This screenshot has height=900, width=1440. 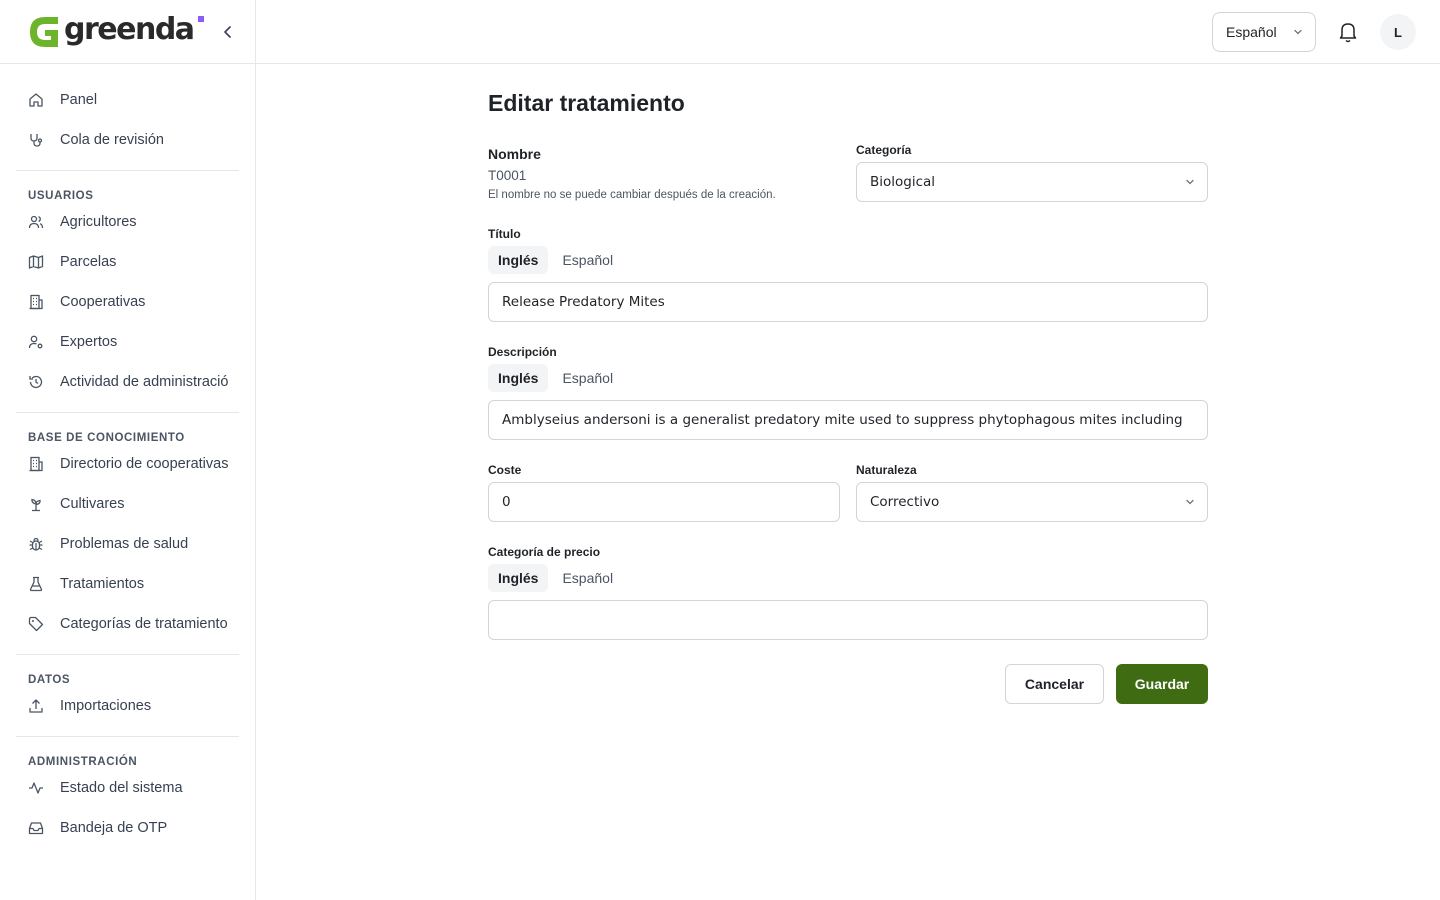 What do you see at coordinates (36, 100) in the screenshot?
I see `home-icon` at bounding box center [36, 100].